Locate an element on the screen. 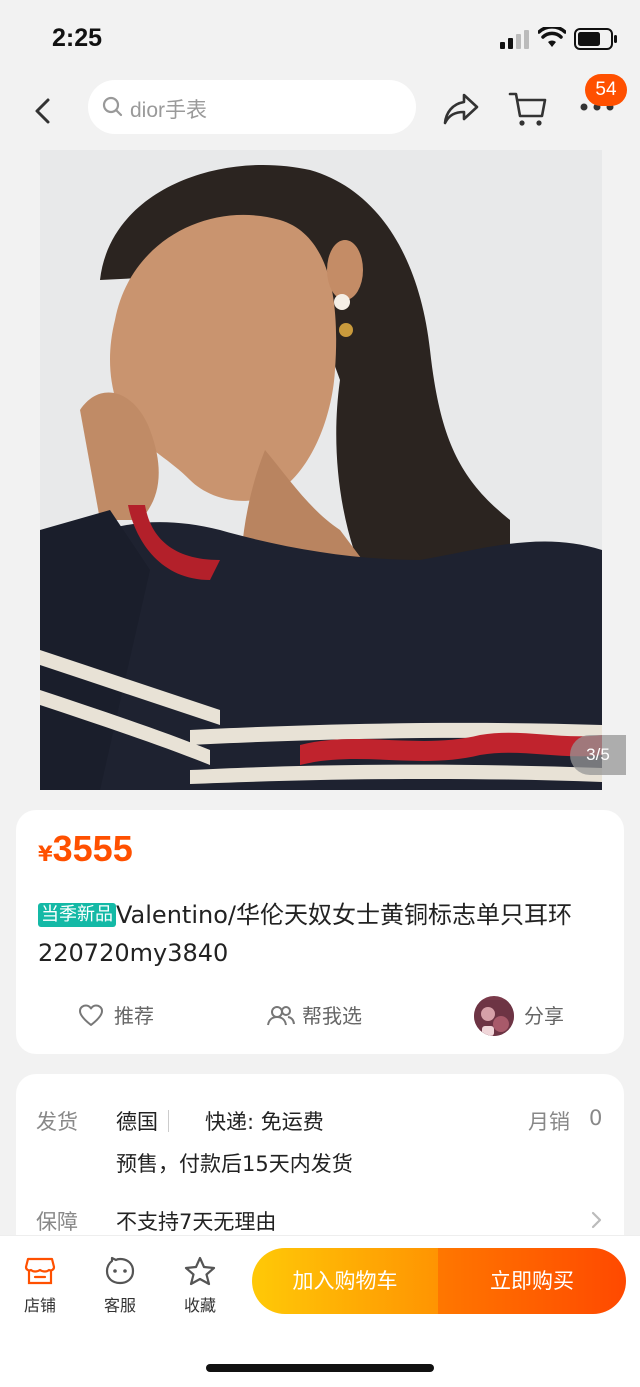 This screenshot has height=1387, width=640. ship-origin: 德国 is located at coordinates (137, 1122).